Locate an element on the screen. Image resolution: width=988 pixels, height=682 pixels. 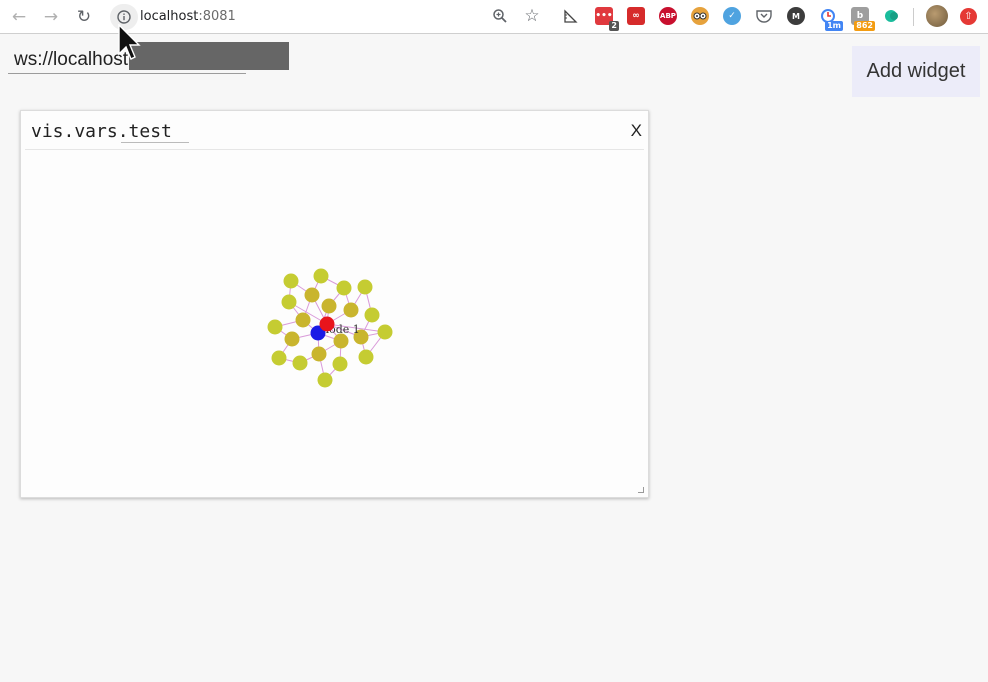
resize-handle is located at coordinates (641, 490).